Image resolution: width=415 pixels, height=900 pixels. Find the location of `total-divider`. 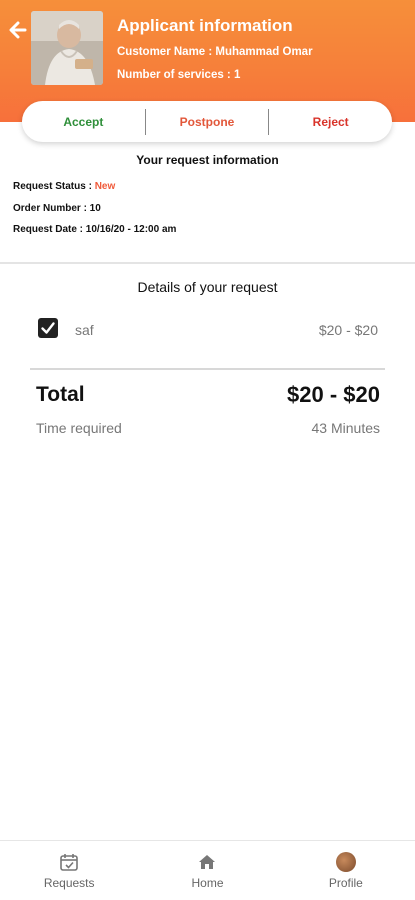

total-divider is located at coordinates (207, 369).